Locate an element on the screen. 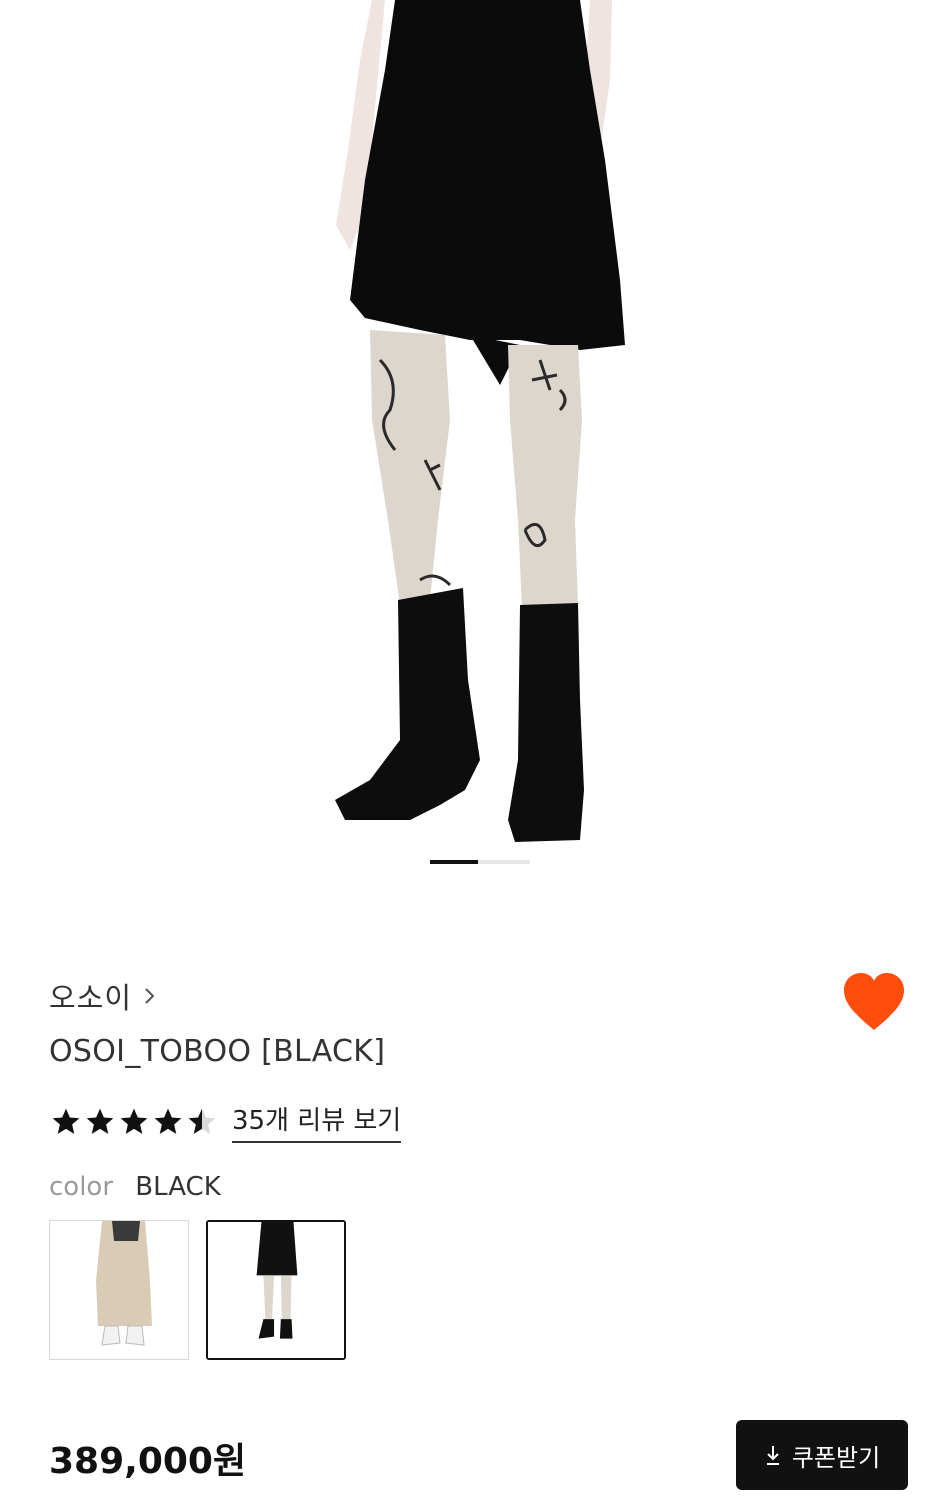  heart-icon is located at coordinates (874, 1002).